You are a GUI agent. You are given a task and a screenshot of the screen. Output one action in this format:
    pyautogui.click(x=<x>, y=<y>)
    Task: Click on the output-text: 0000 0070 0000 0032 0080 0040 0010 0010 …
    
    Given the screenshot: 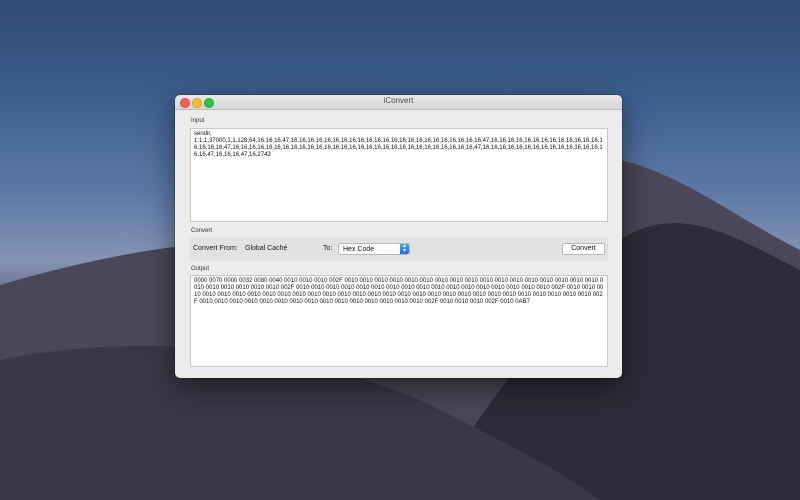 What is the action you would take?
    pyautogui.click(x=399, y=291)
    